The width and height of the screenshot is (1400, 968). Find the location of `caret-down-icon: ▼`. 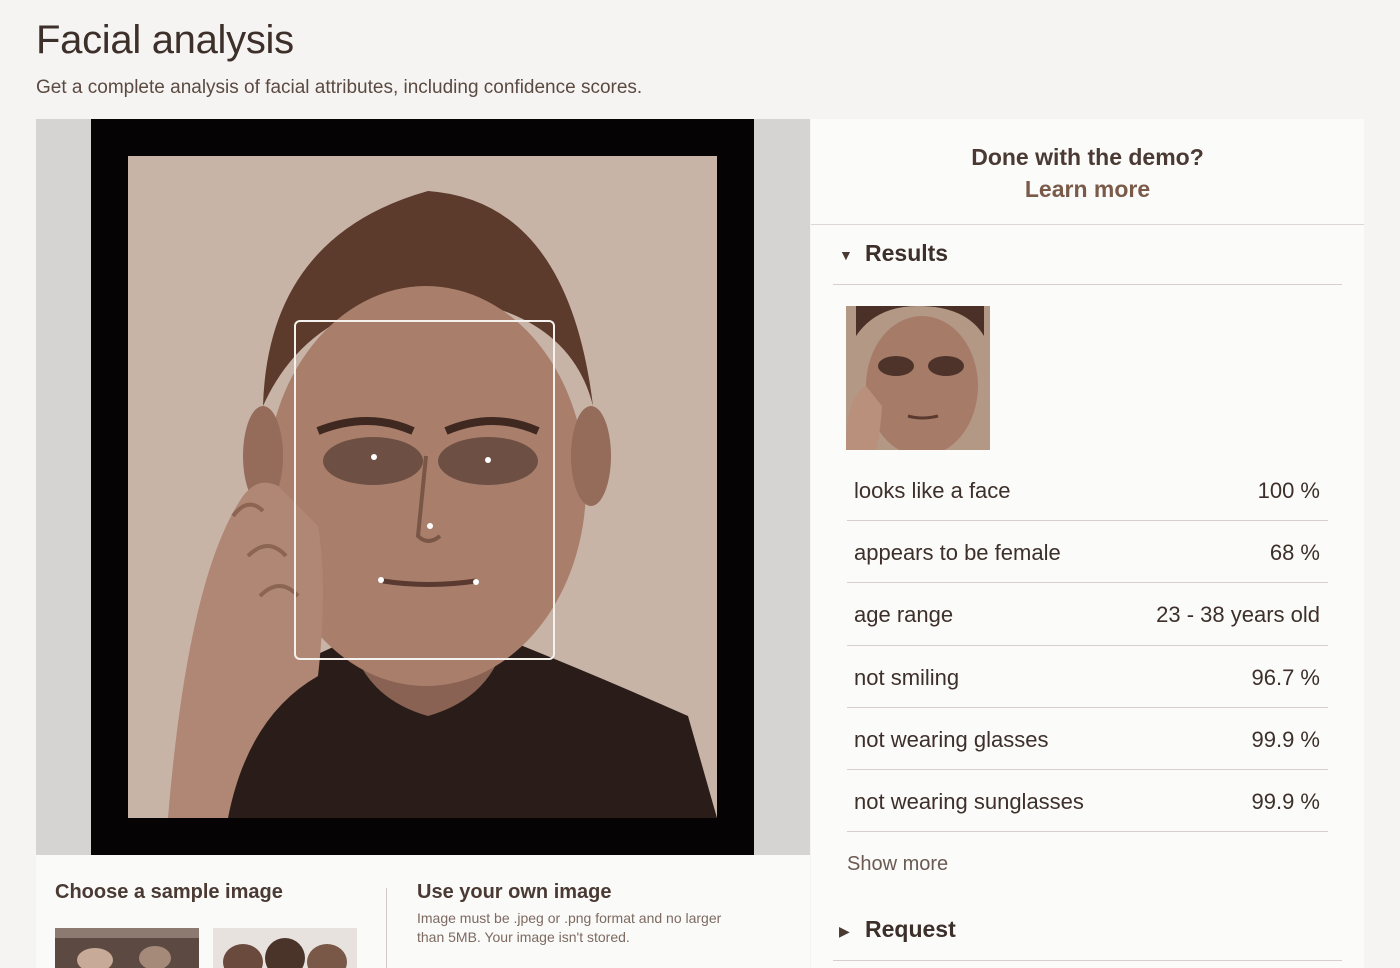

caret-down-icon: ▼ is located at coordinates (846, 255).